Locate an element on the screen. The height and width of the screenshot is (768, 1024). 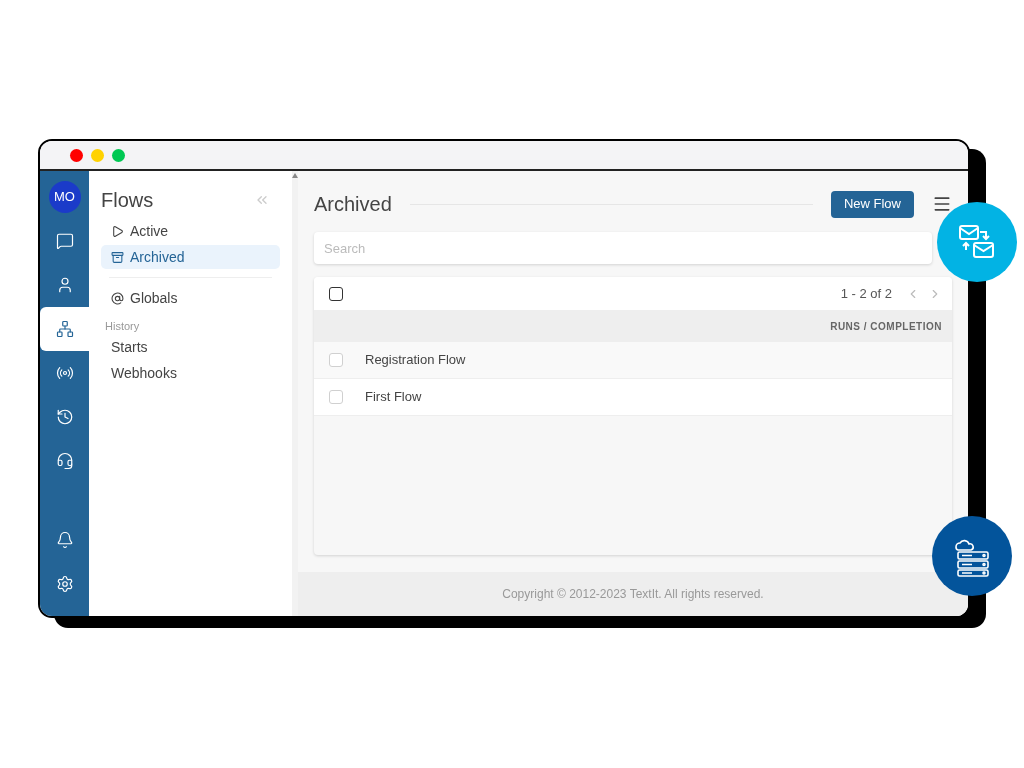
flow-name: First Flow is located at coordinates (393, 397).